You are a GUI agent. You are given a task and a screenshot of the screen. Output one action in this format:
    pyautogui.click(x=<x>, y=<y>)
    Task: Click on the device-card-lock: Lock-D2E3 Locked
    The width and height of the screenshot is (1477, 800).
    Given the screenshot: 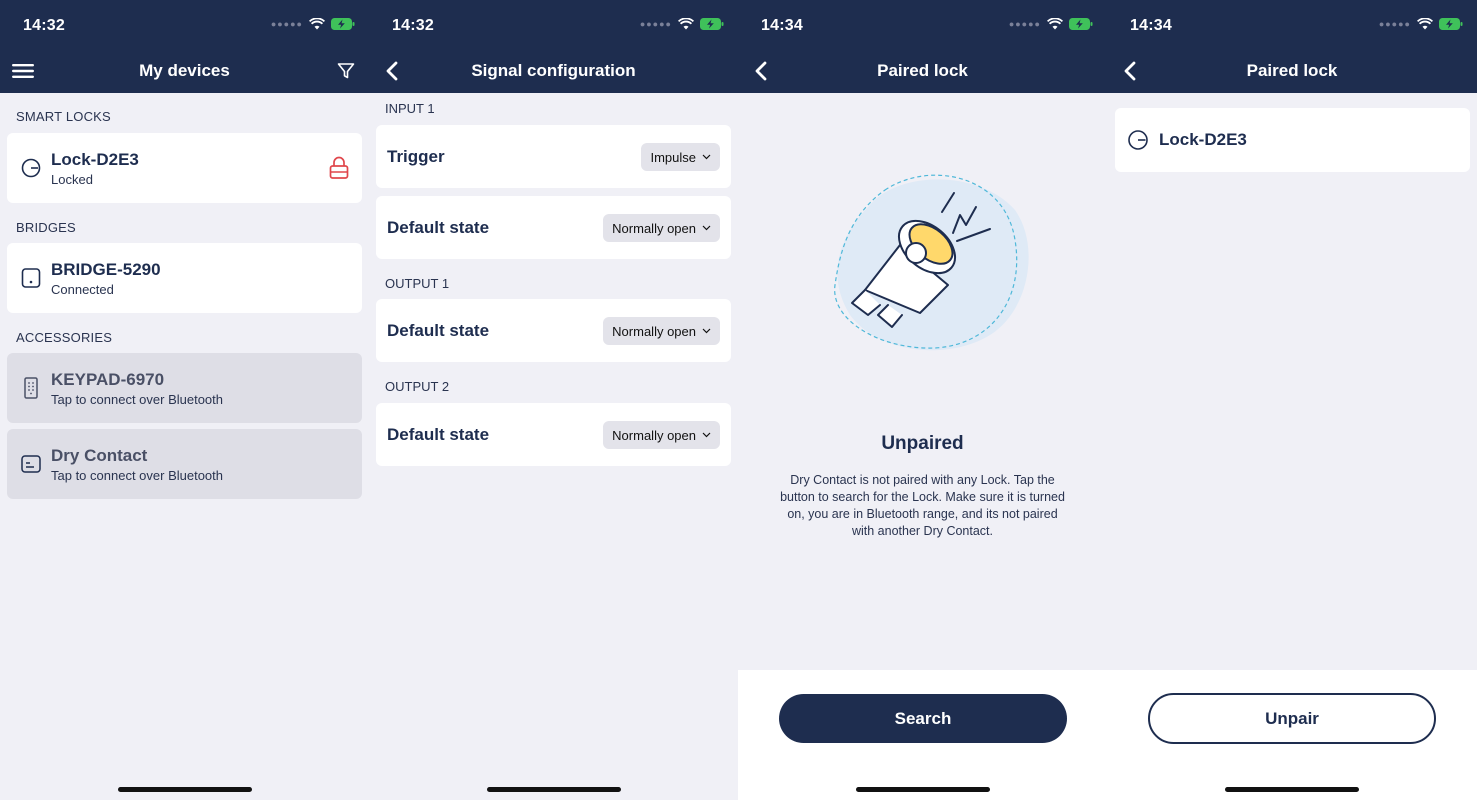 What is the action you would take?
    pyautogui.click(x=184, y=168)
    